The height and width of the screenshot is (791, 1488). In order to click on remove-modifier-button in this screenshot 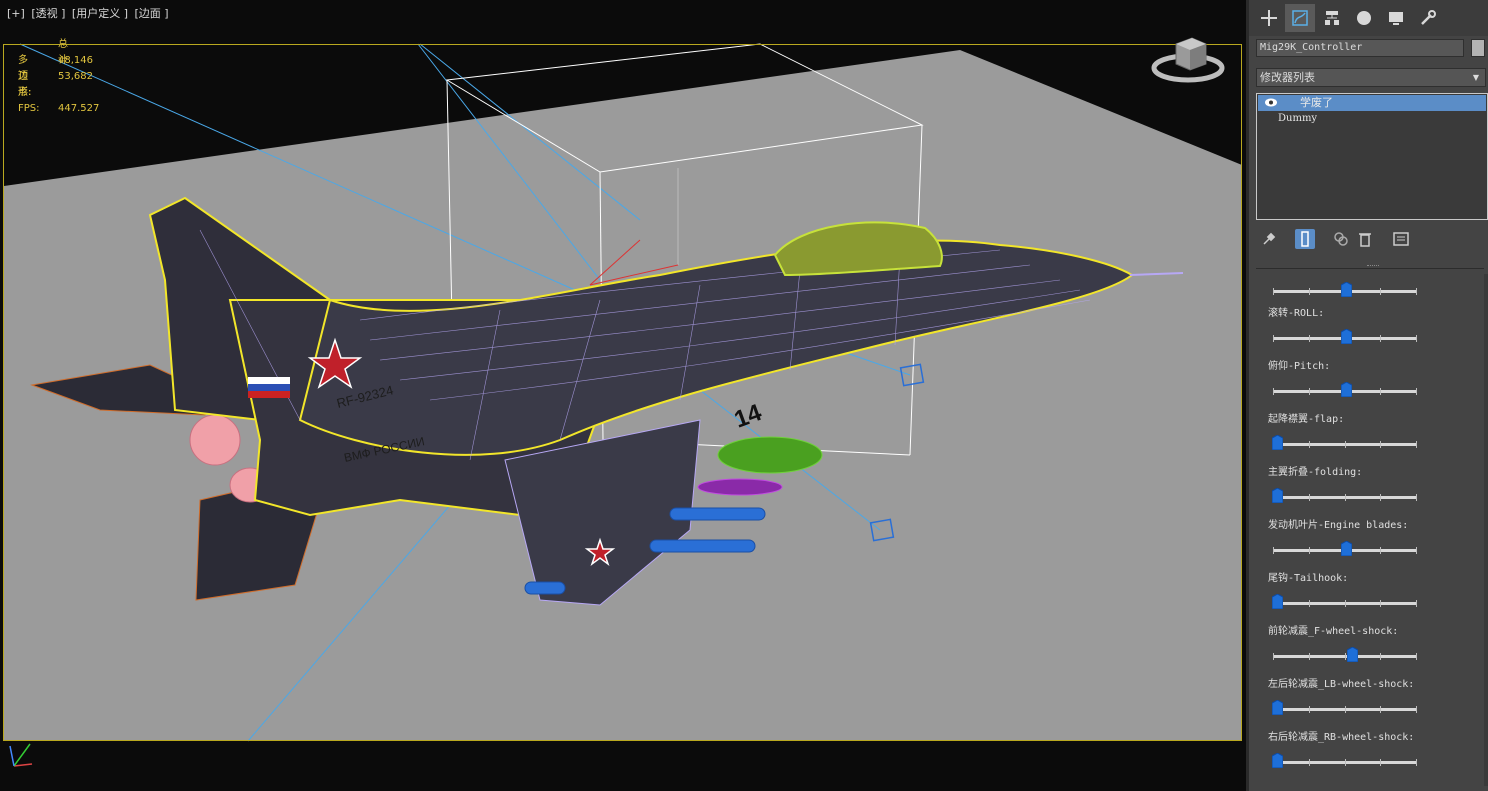, I will do `click(1365, 239)`.